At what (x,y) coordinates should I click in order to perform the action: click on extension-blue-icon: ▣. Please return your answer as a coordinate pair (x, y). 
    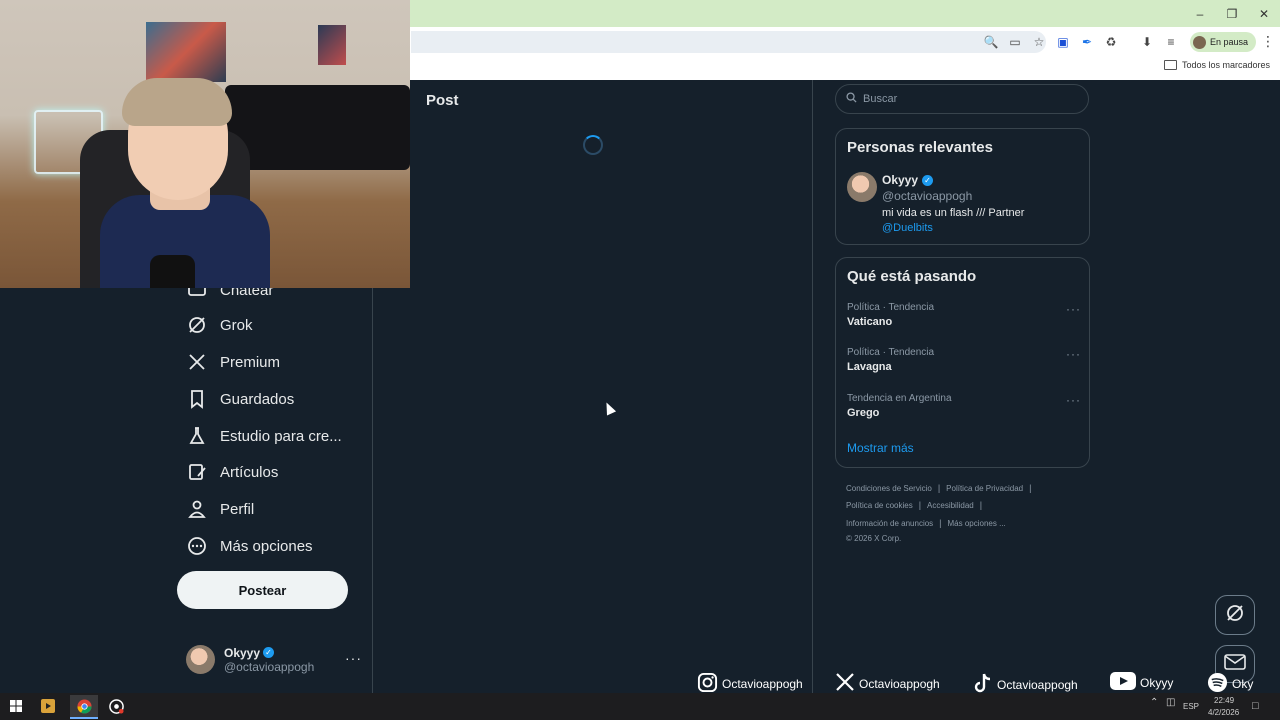
    Looking at the image, I should click on (1063, 42).